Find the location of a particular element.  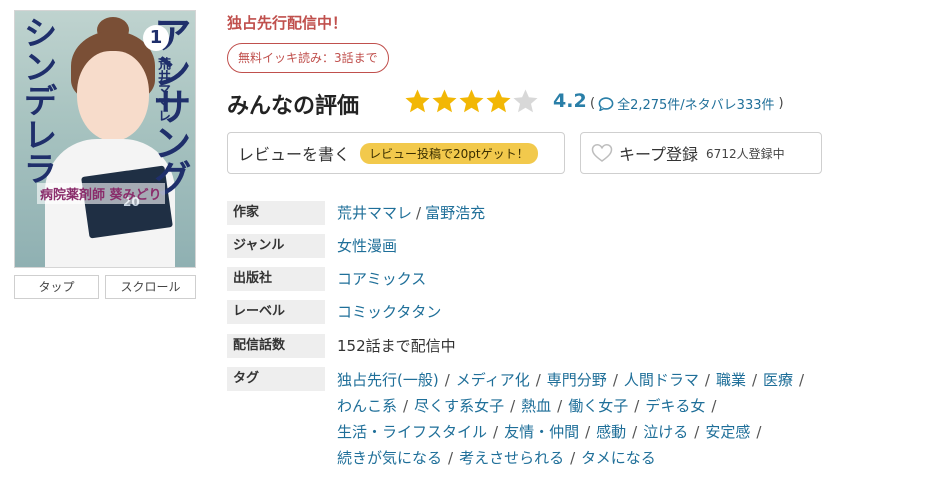

tag-line: 生活・ライフスタイル / 友情・仲間 / 感動 / 泣ける / 安定感 / is located at coordinates (627, 432).